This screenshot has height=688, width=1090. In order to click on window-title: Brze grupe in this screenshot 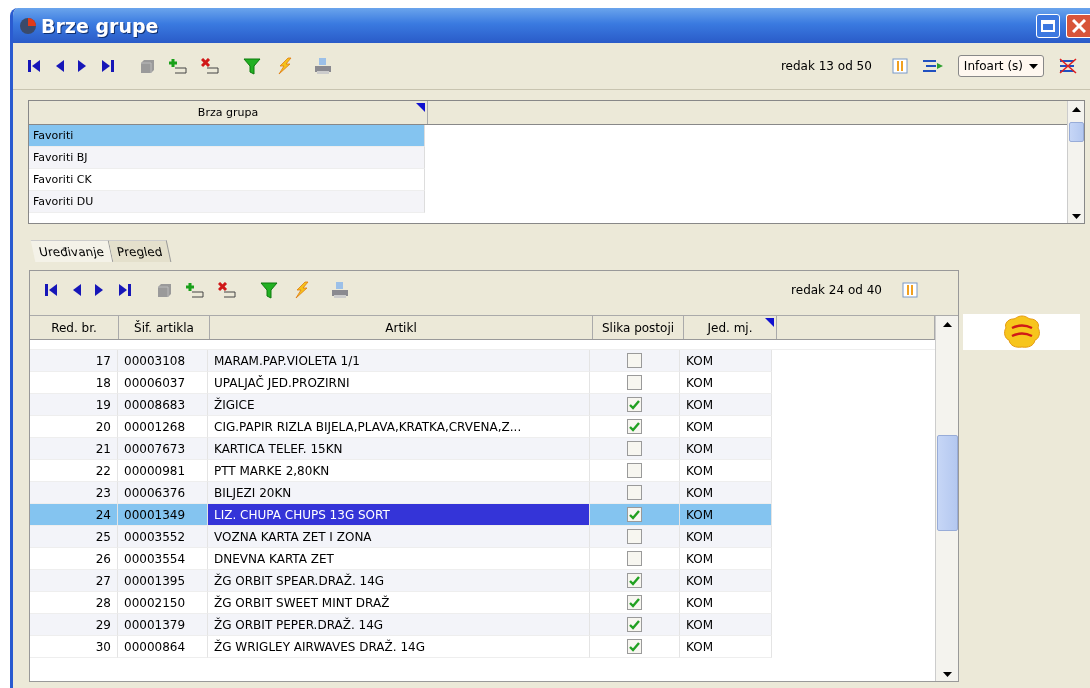, I will do `click(100, 25)`.